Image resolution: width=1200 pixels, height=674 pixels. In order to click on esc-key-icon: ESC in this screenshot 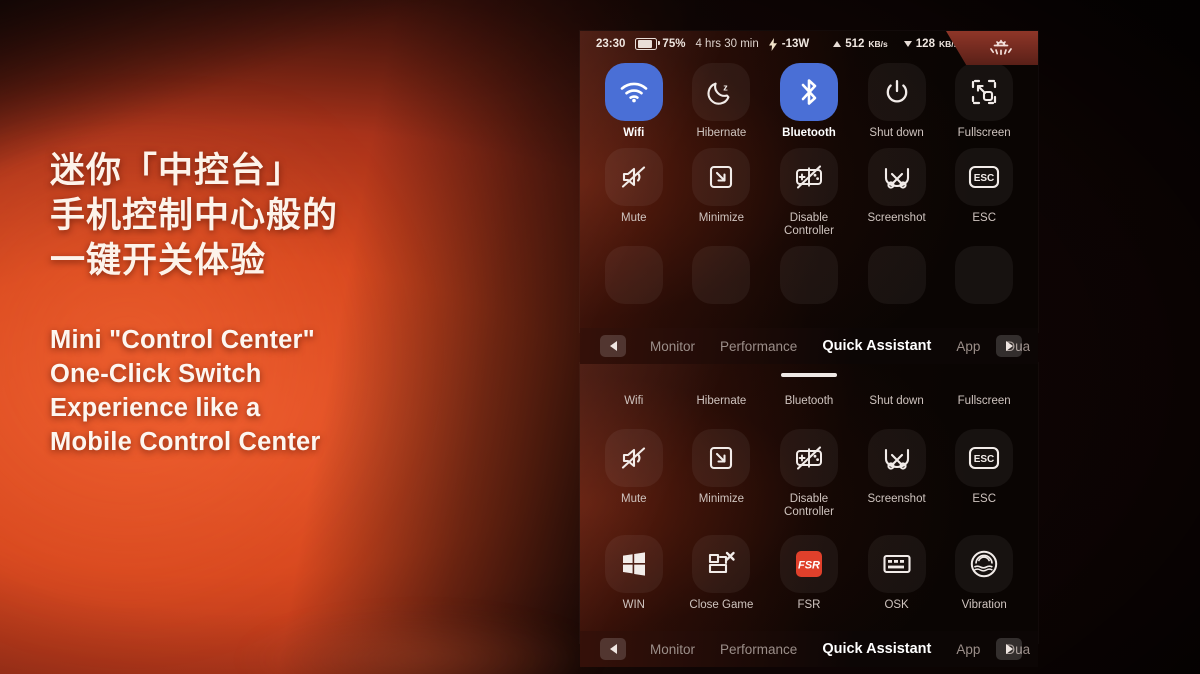, I will do `click(984, 458)`.